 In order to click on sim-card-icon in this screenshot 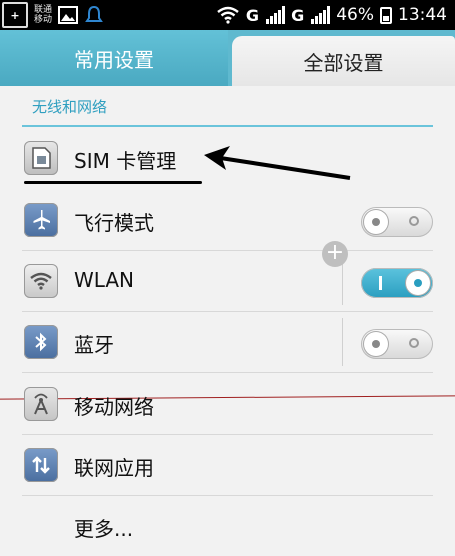, I will do `click(41, 158)`.